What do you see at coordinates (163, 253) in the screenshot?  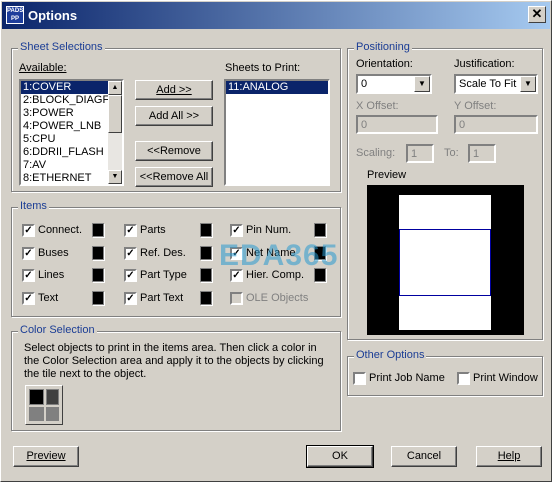 I see `item-label: Ref. Des.` at bounding box center [163, 253].